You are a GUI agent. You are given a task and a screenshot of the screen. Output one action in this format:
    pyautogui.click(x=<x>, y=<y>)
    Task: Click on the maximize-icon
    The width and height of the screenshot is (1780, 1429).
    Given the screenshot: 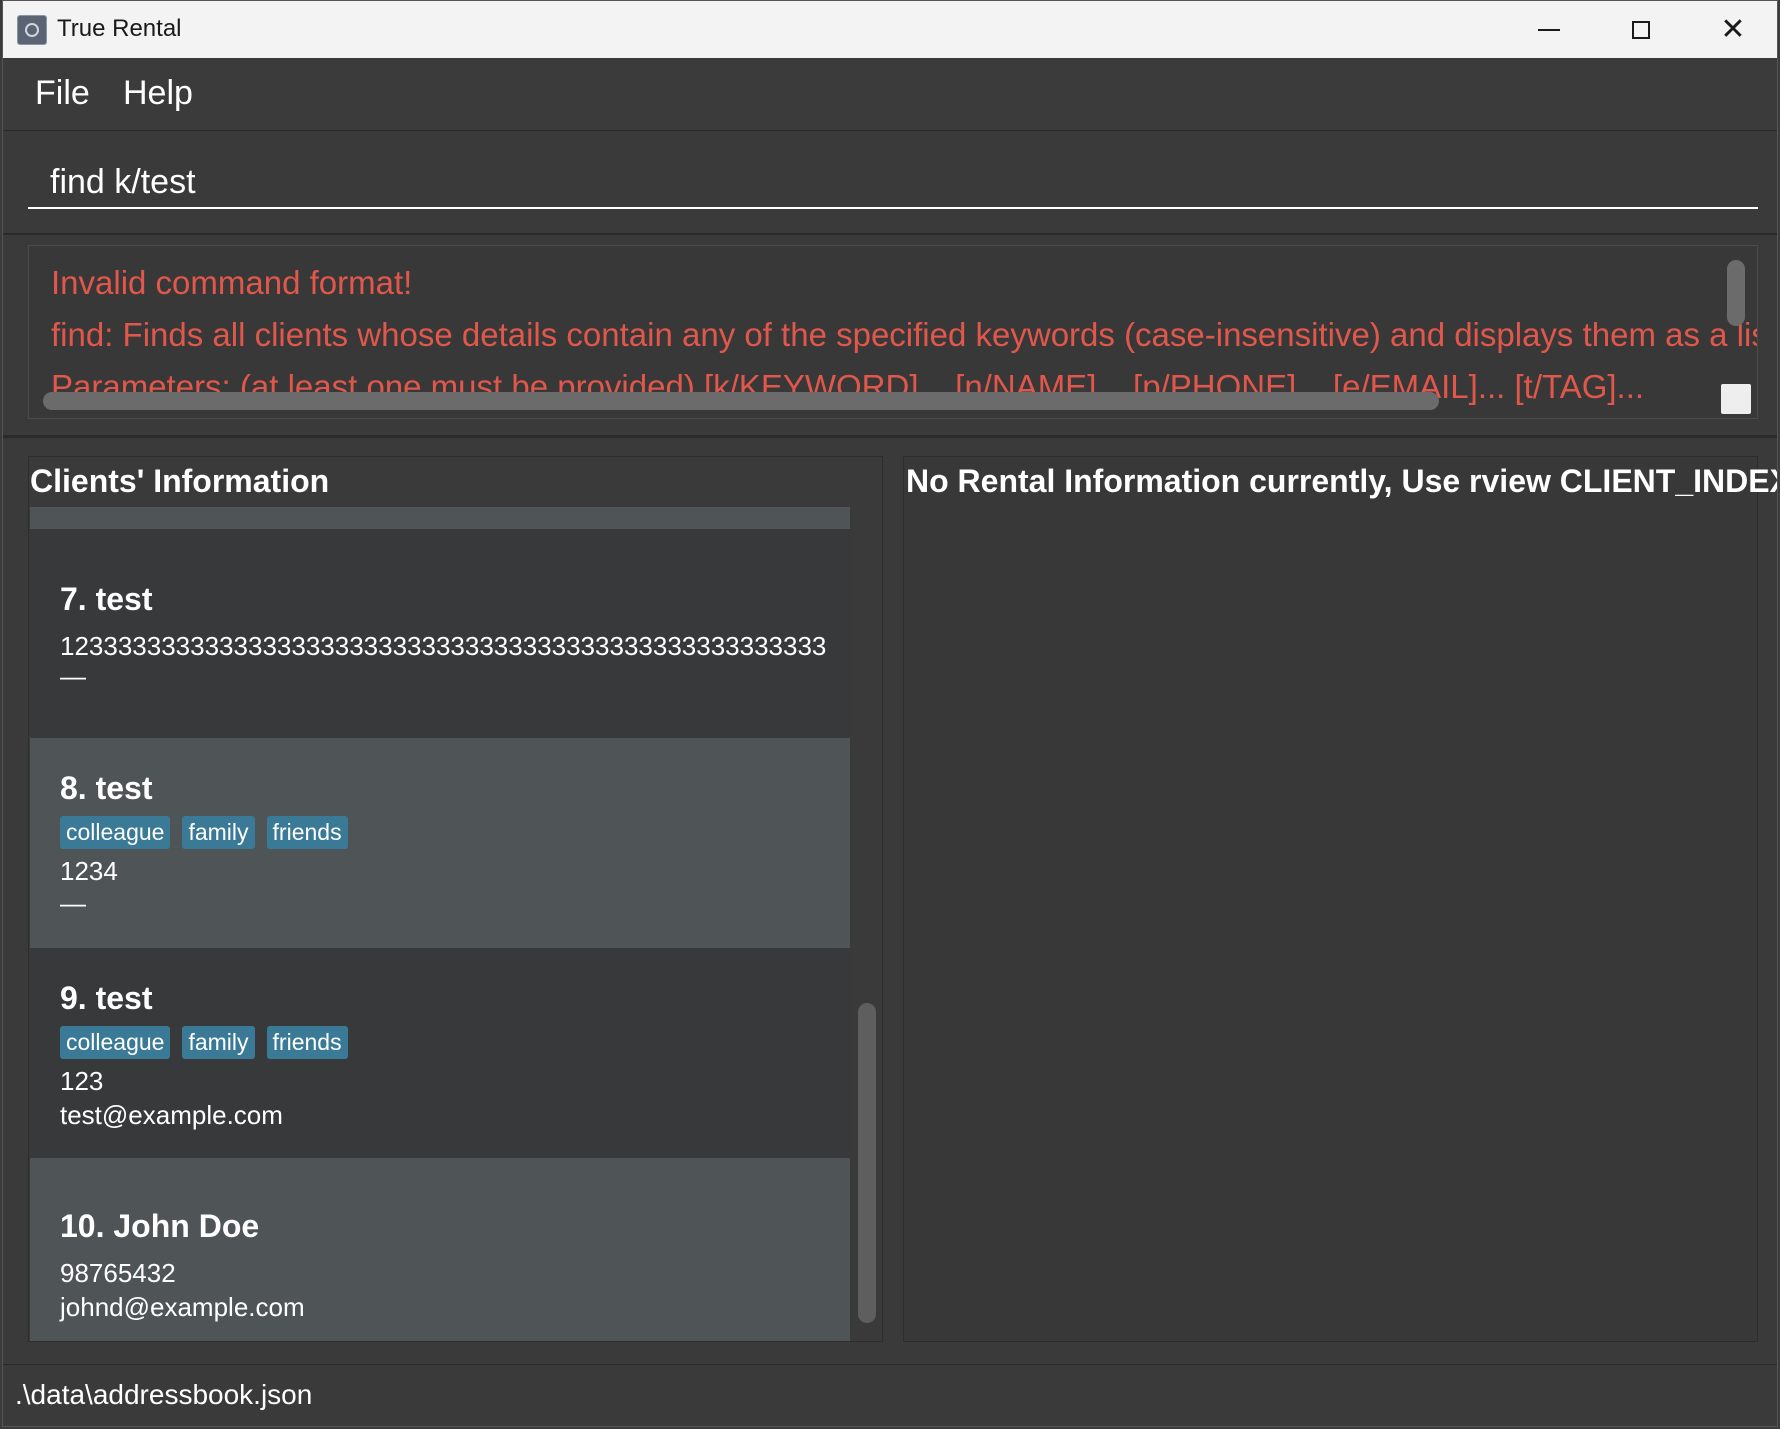 What is the action you would take?
    pyautogui.click(x=1641, y=29)
    